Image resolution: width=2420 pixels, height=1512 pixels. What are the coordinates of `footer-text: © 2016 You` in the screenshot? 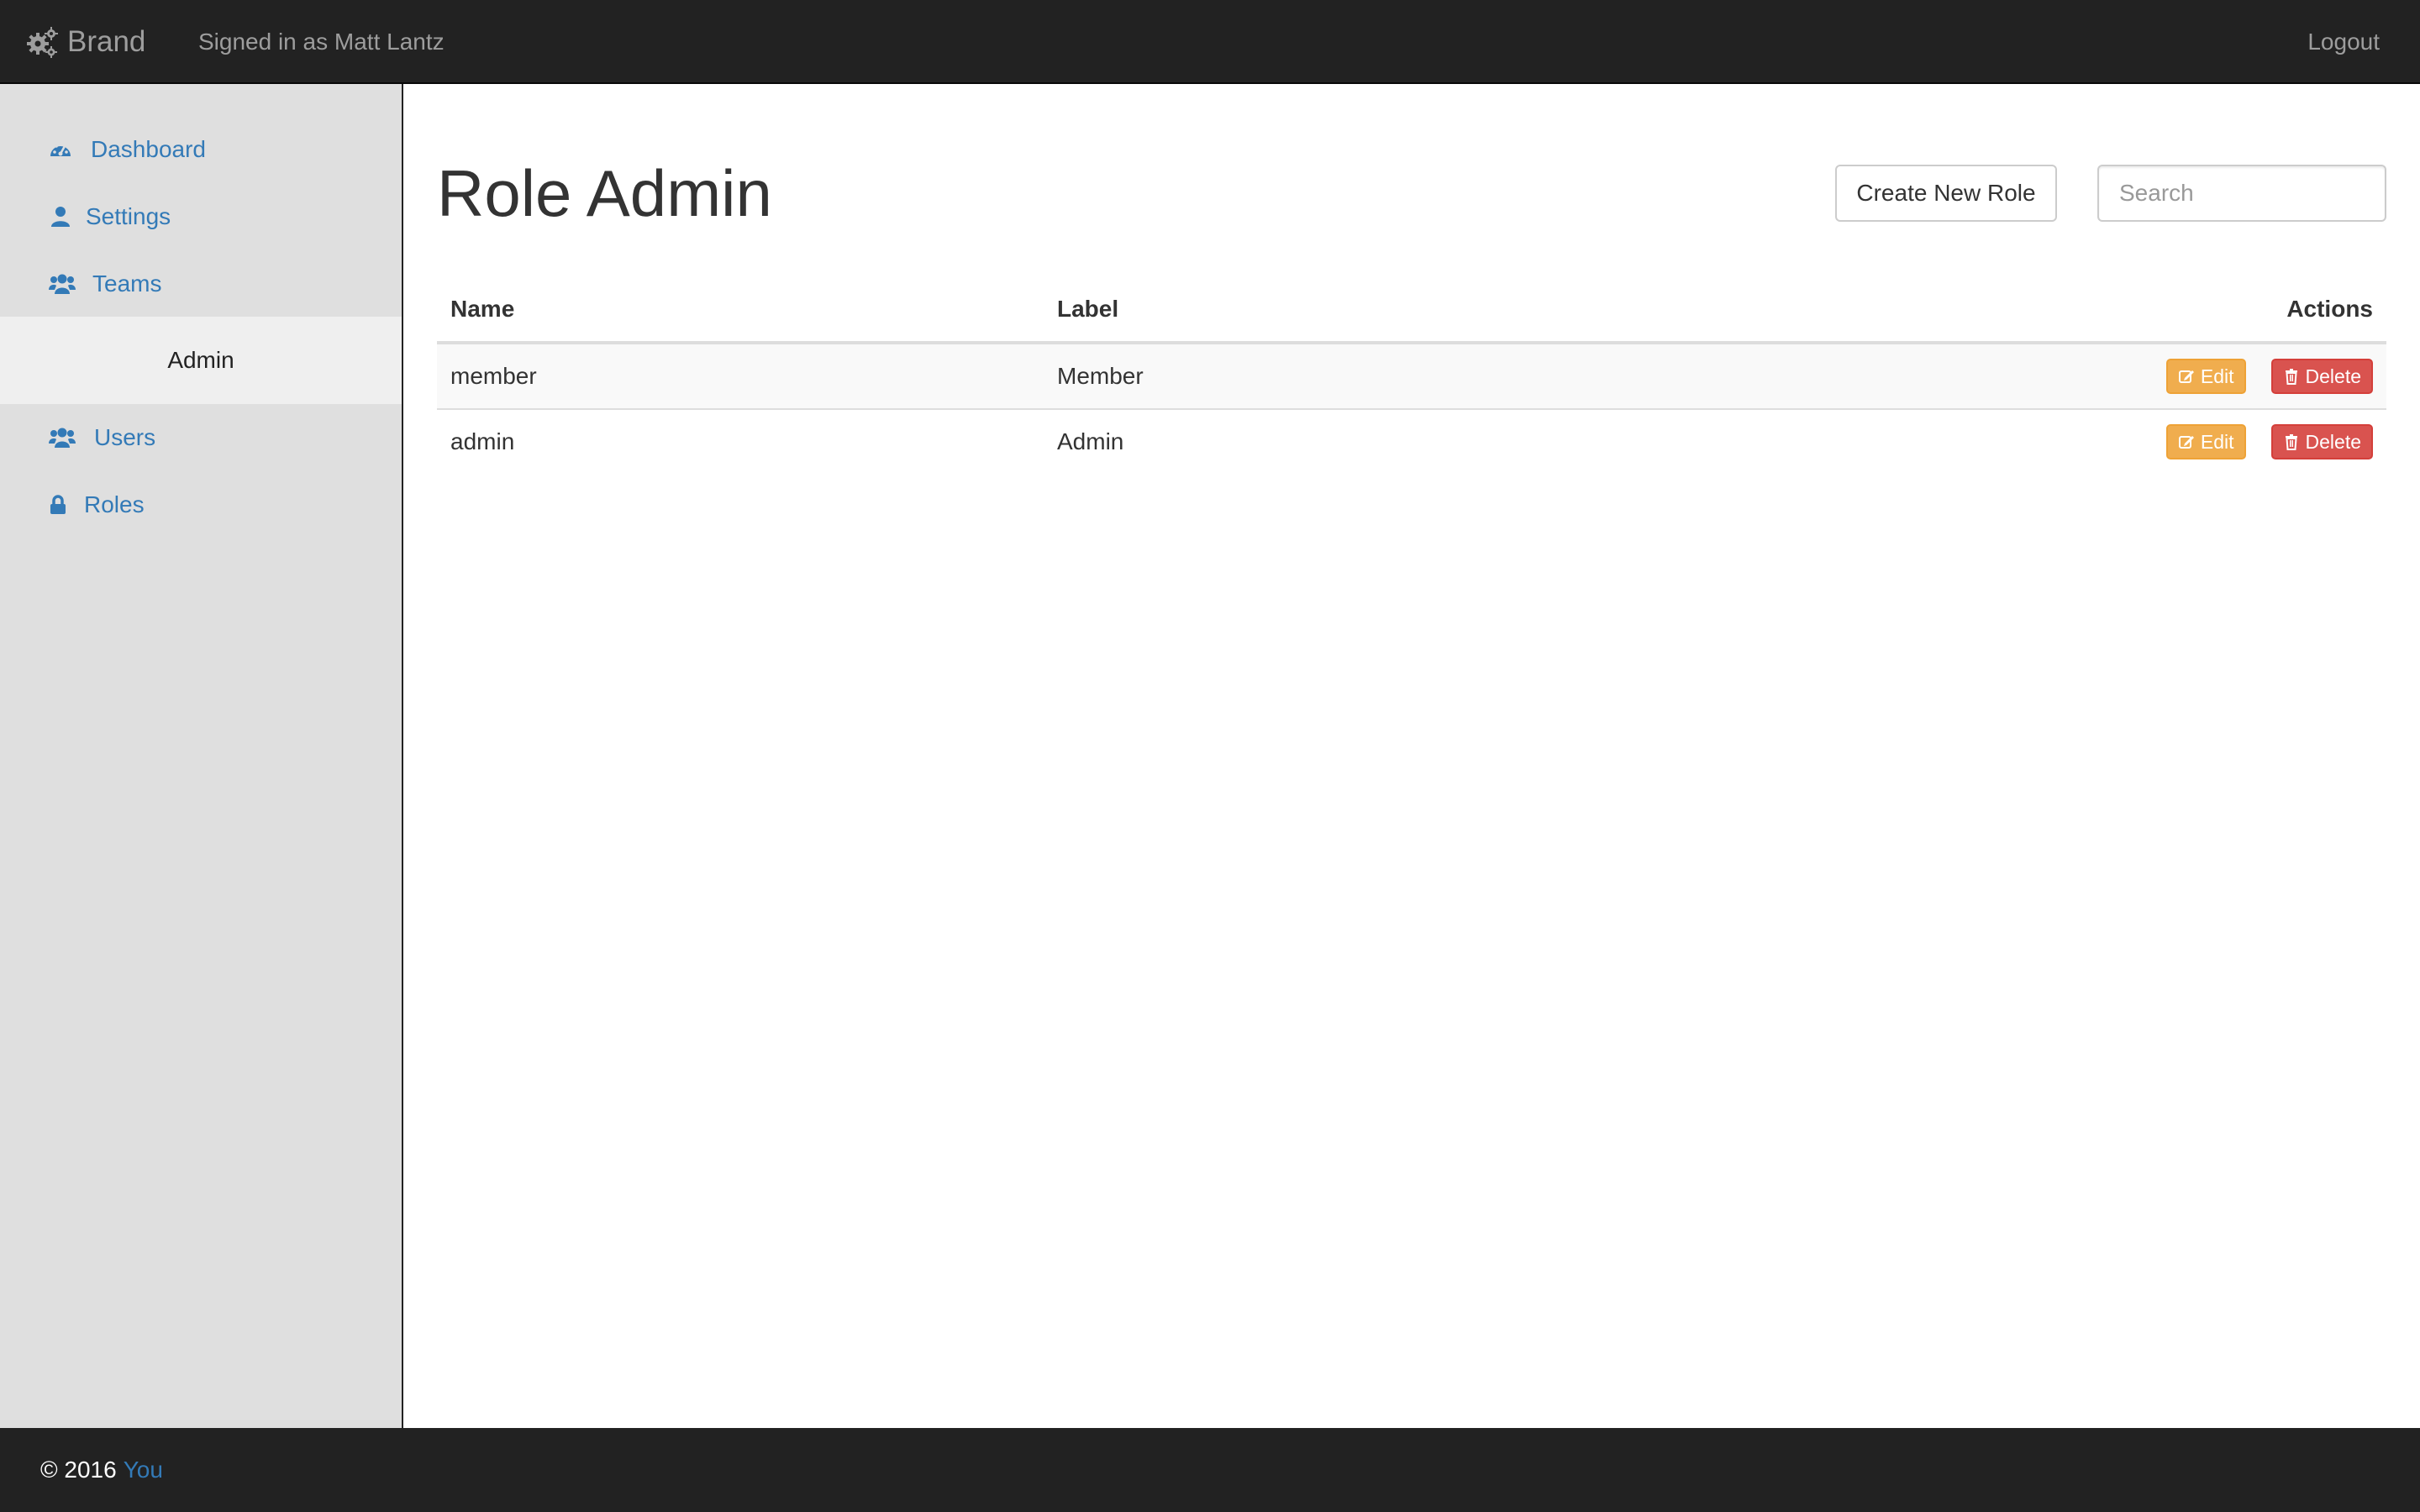 It's located at (101, 1470).